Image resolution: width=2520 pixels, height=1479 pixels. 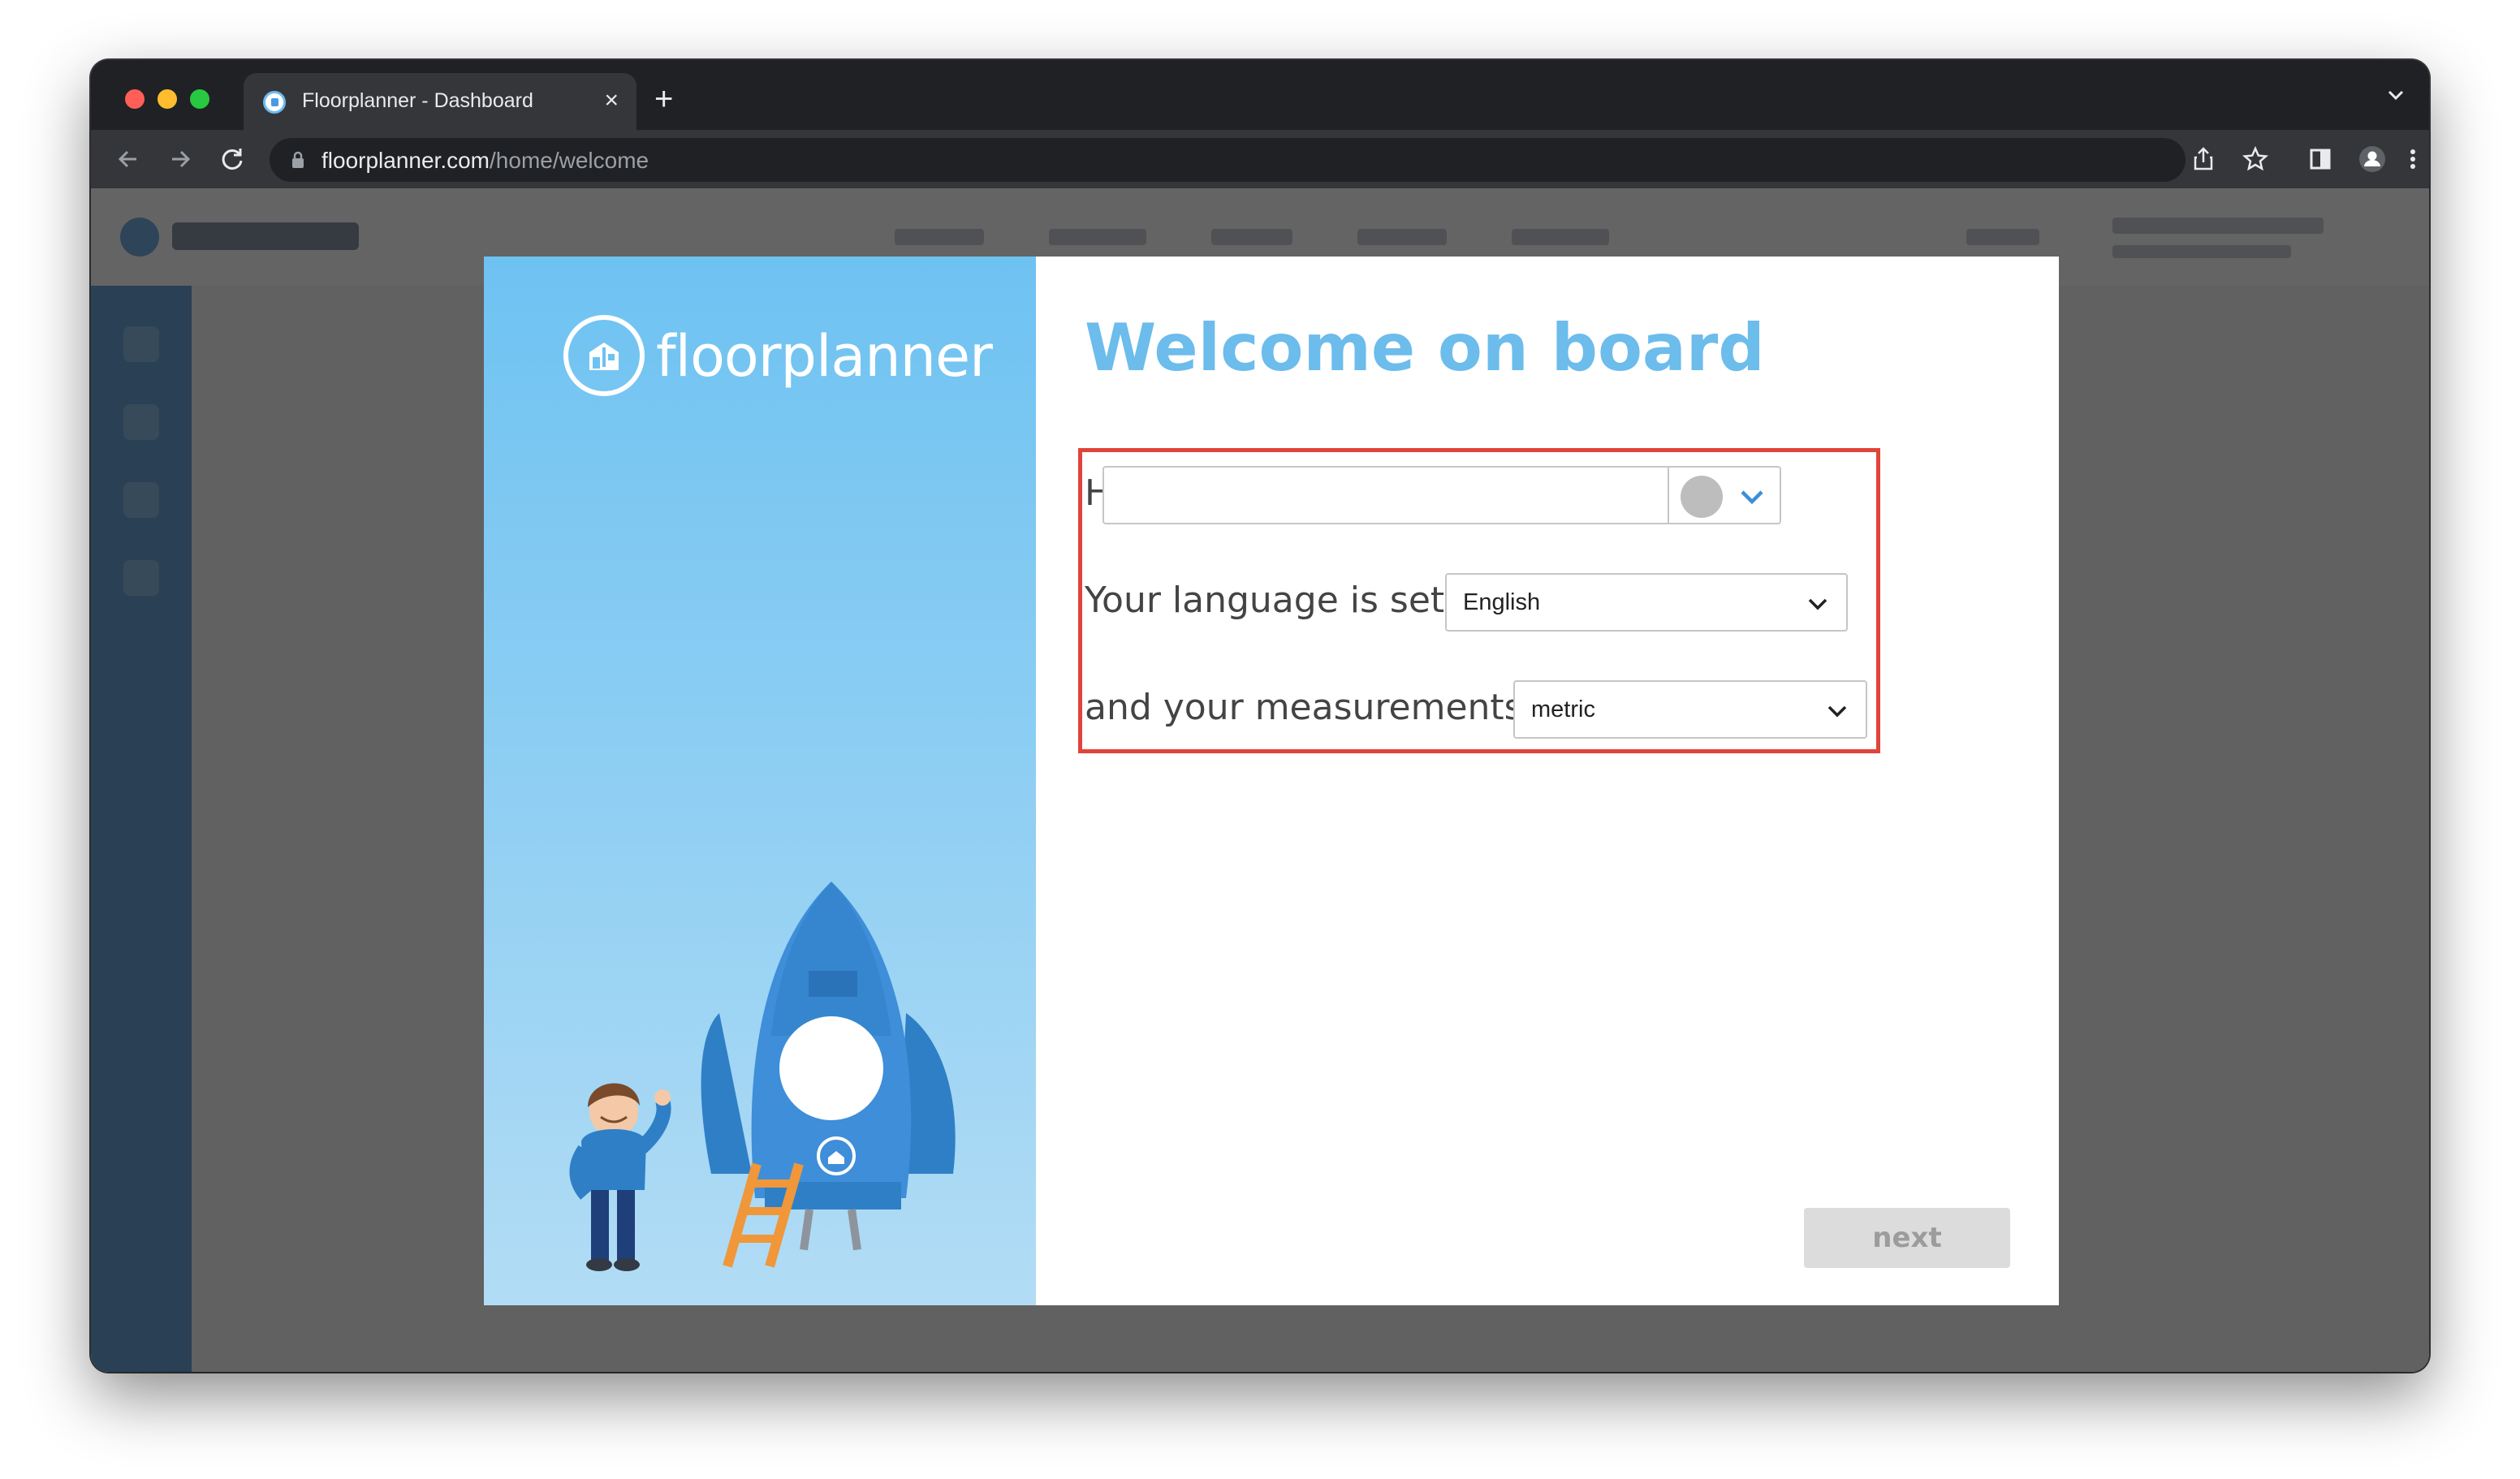 What do you see at coordinates (1228, 160) in the screenshot?
I see `address-bar: floorplanner.com/home/welcome` at bounding box center [1228, 160].